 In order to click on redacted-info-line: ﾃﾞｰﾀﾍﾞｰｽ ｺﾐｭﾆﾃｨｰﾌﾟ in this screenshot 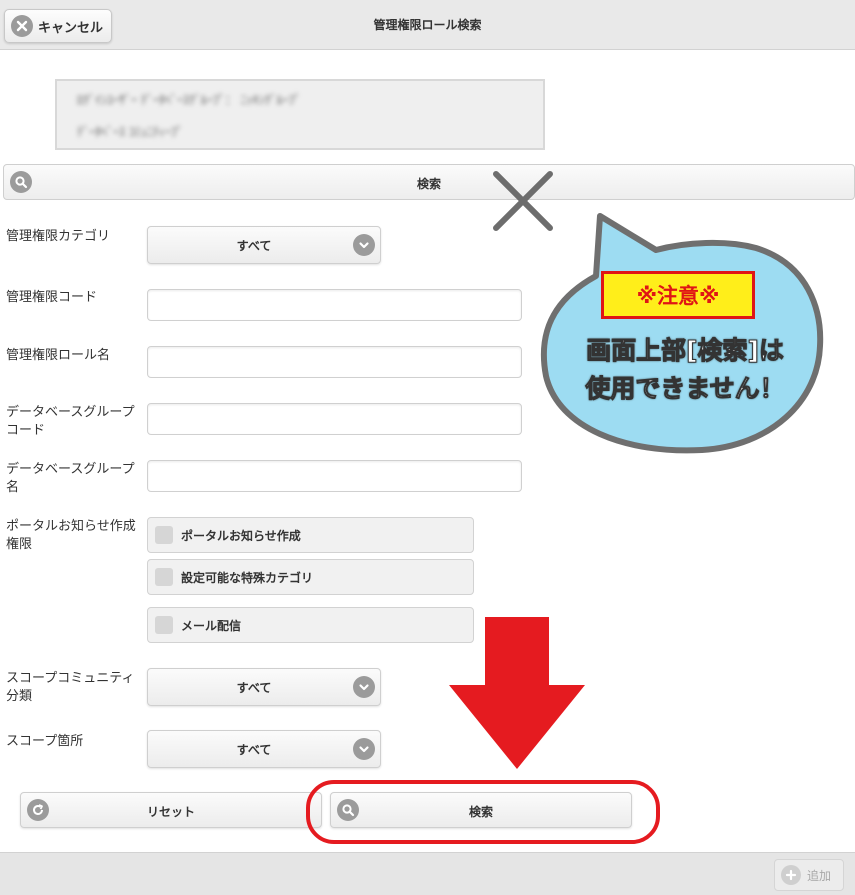, I will do `click(130, 132)`.